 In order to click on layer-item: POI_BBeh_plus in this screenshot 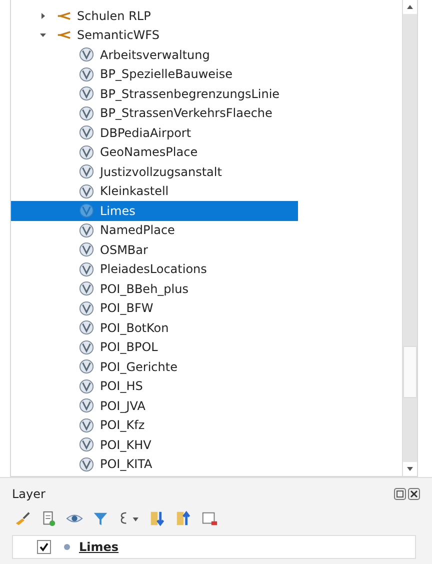, I will do `click(154, 288)`.